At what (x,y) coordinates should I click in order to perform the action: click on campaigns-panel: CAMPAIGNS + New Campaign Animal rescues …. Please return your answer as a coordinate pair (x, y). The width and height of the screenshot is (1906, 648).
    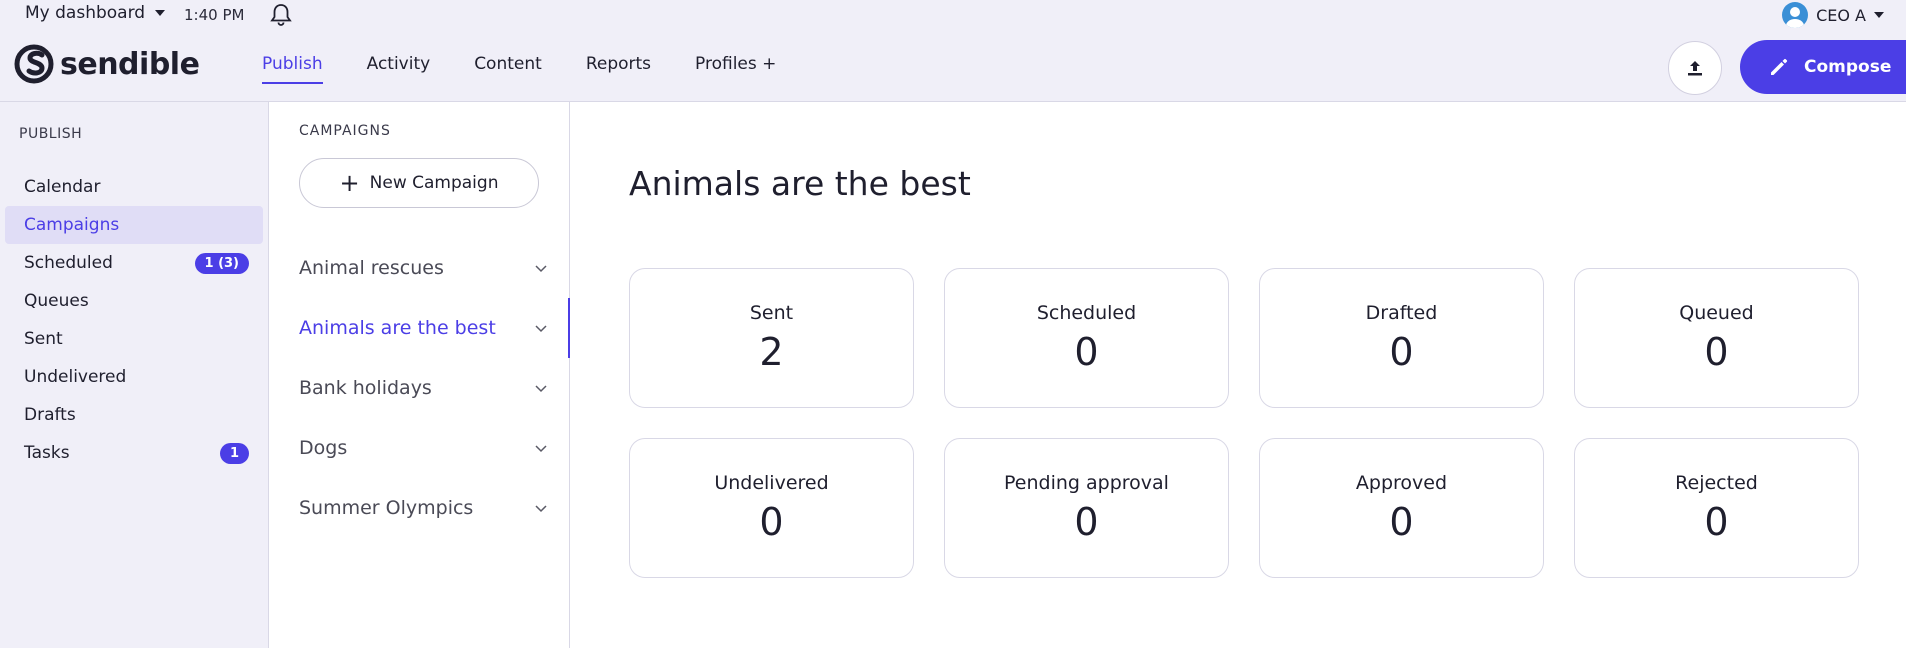
    Looking at the image, I should click on (420, 375).